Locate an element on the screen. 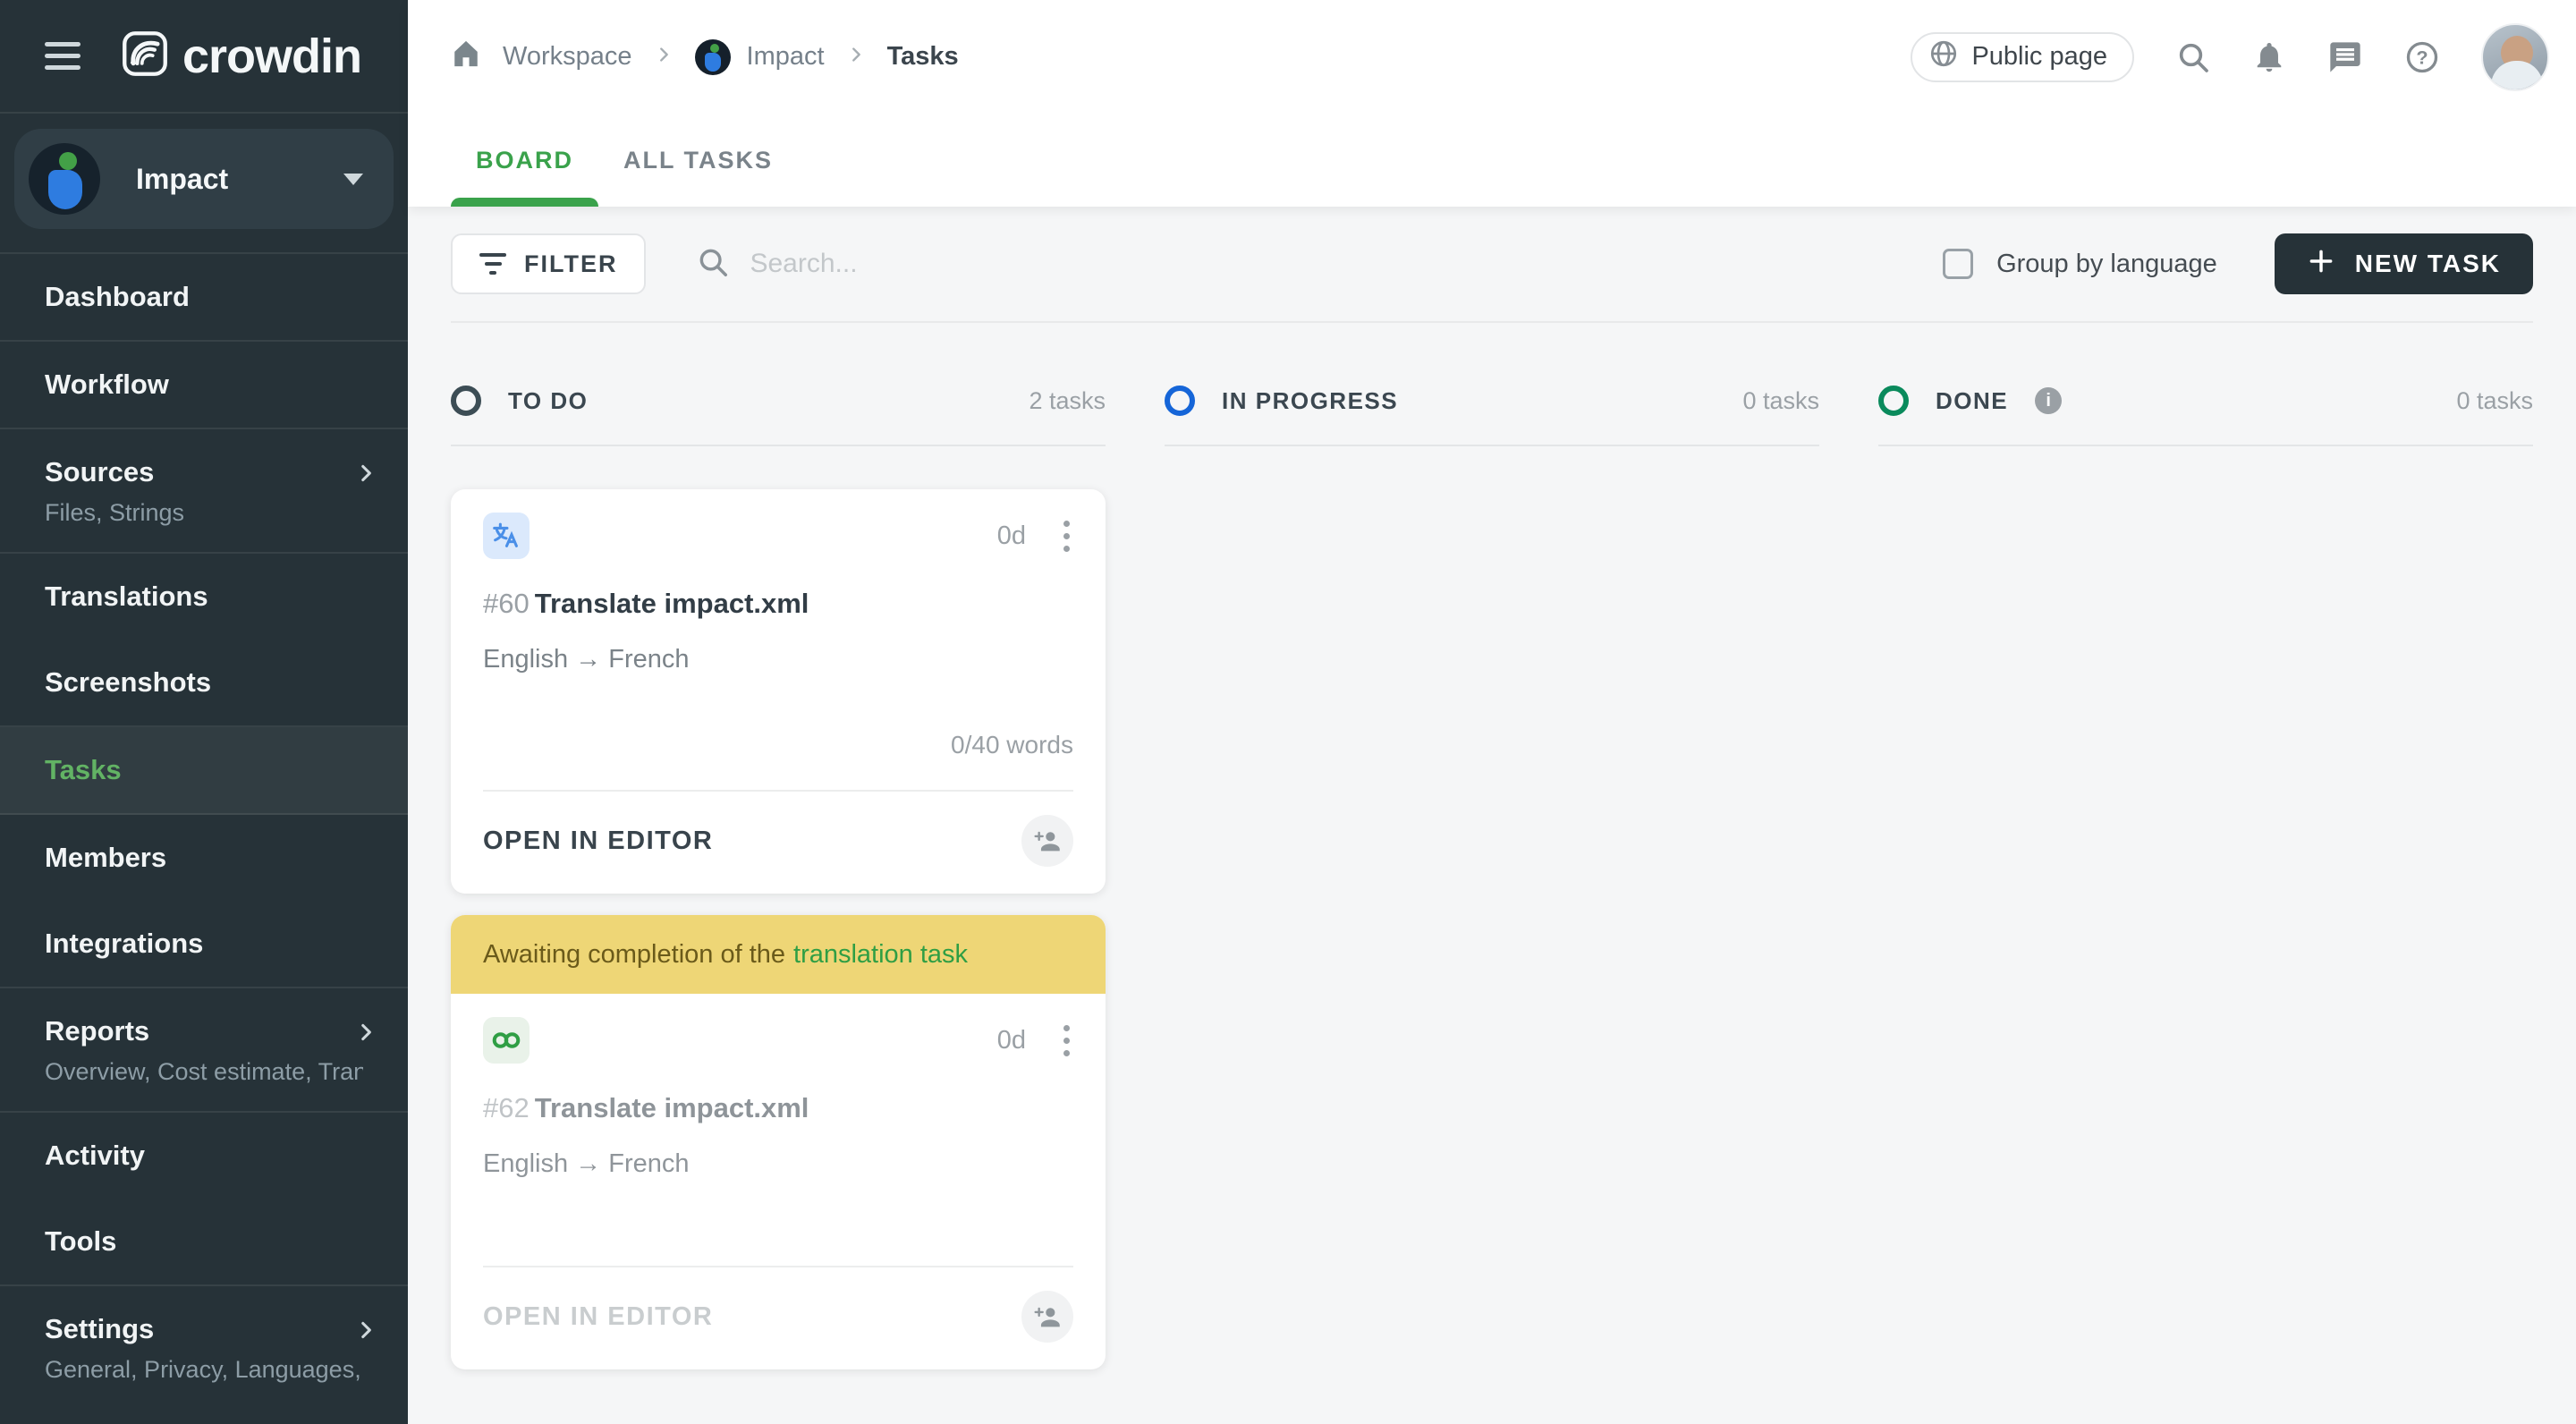  top-actions: Public page ? is located at coordinates (2230, 56).